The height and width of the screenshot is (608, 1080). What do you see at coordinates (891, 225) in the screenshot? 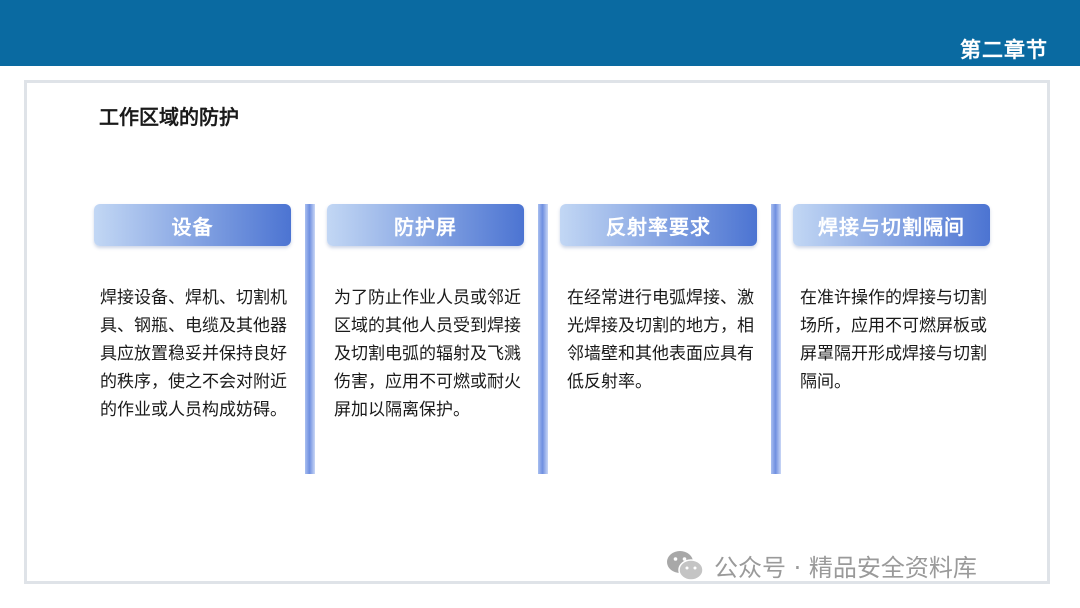
I see `column-header-welding-booth: 焊接与切割隔间` at bounding box center [891, 225].